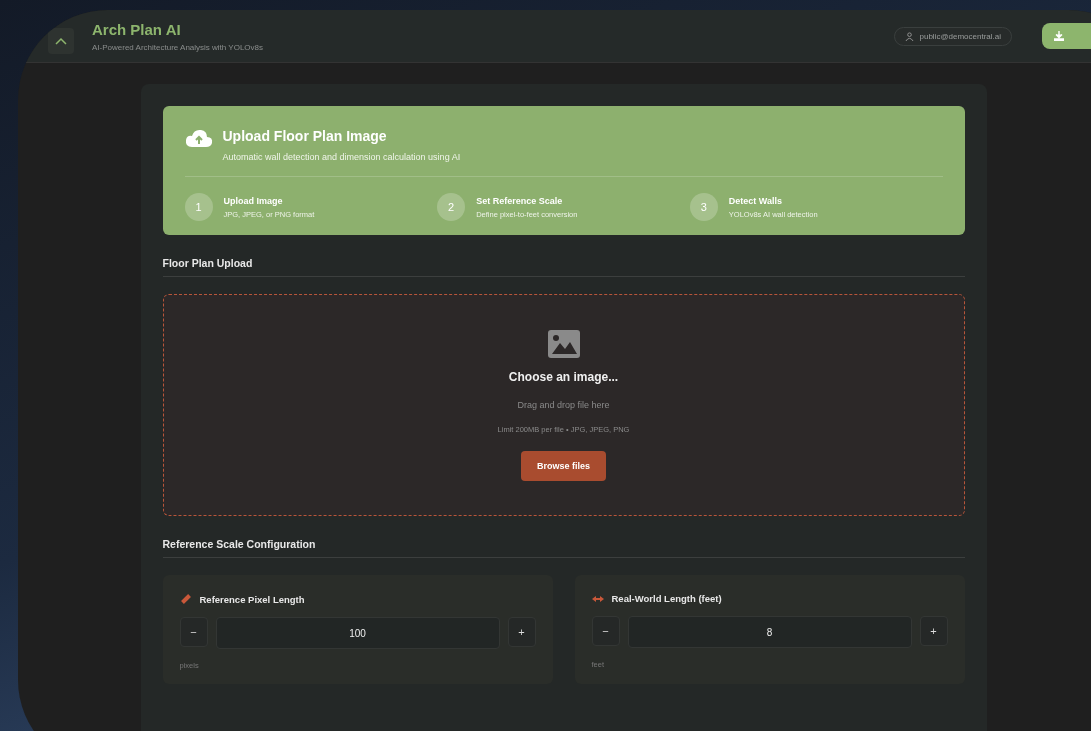  Describe the element at coordinates (1059, 36) in the screenshot. I see `download-icon` at that location.